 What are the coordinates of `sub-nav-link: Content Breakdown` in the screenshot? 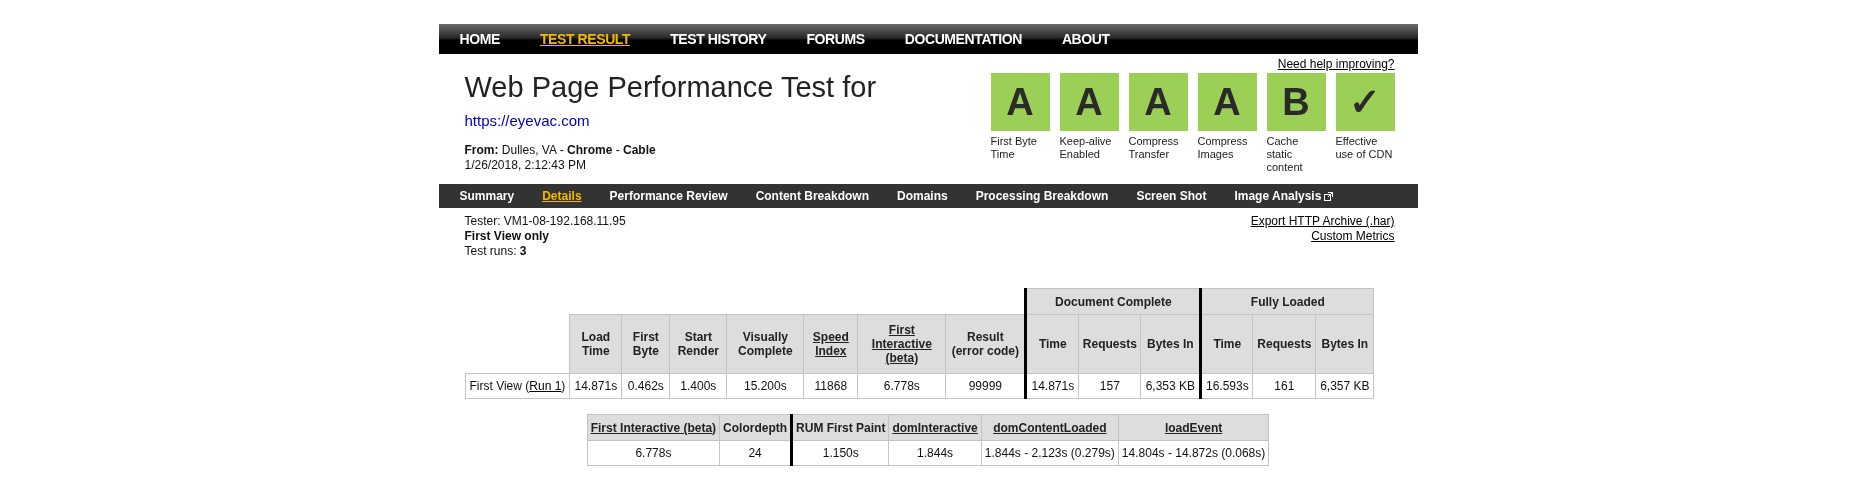 It's located at (812, 196).